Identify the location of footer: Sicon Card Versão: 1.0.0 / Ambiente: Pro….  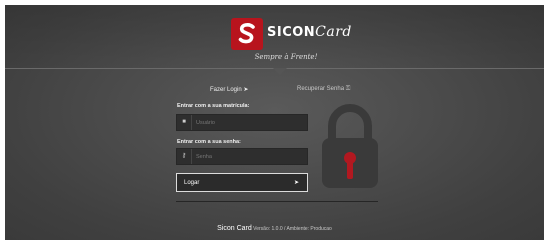
(274, 228).